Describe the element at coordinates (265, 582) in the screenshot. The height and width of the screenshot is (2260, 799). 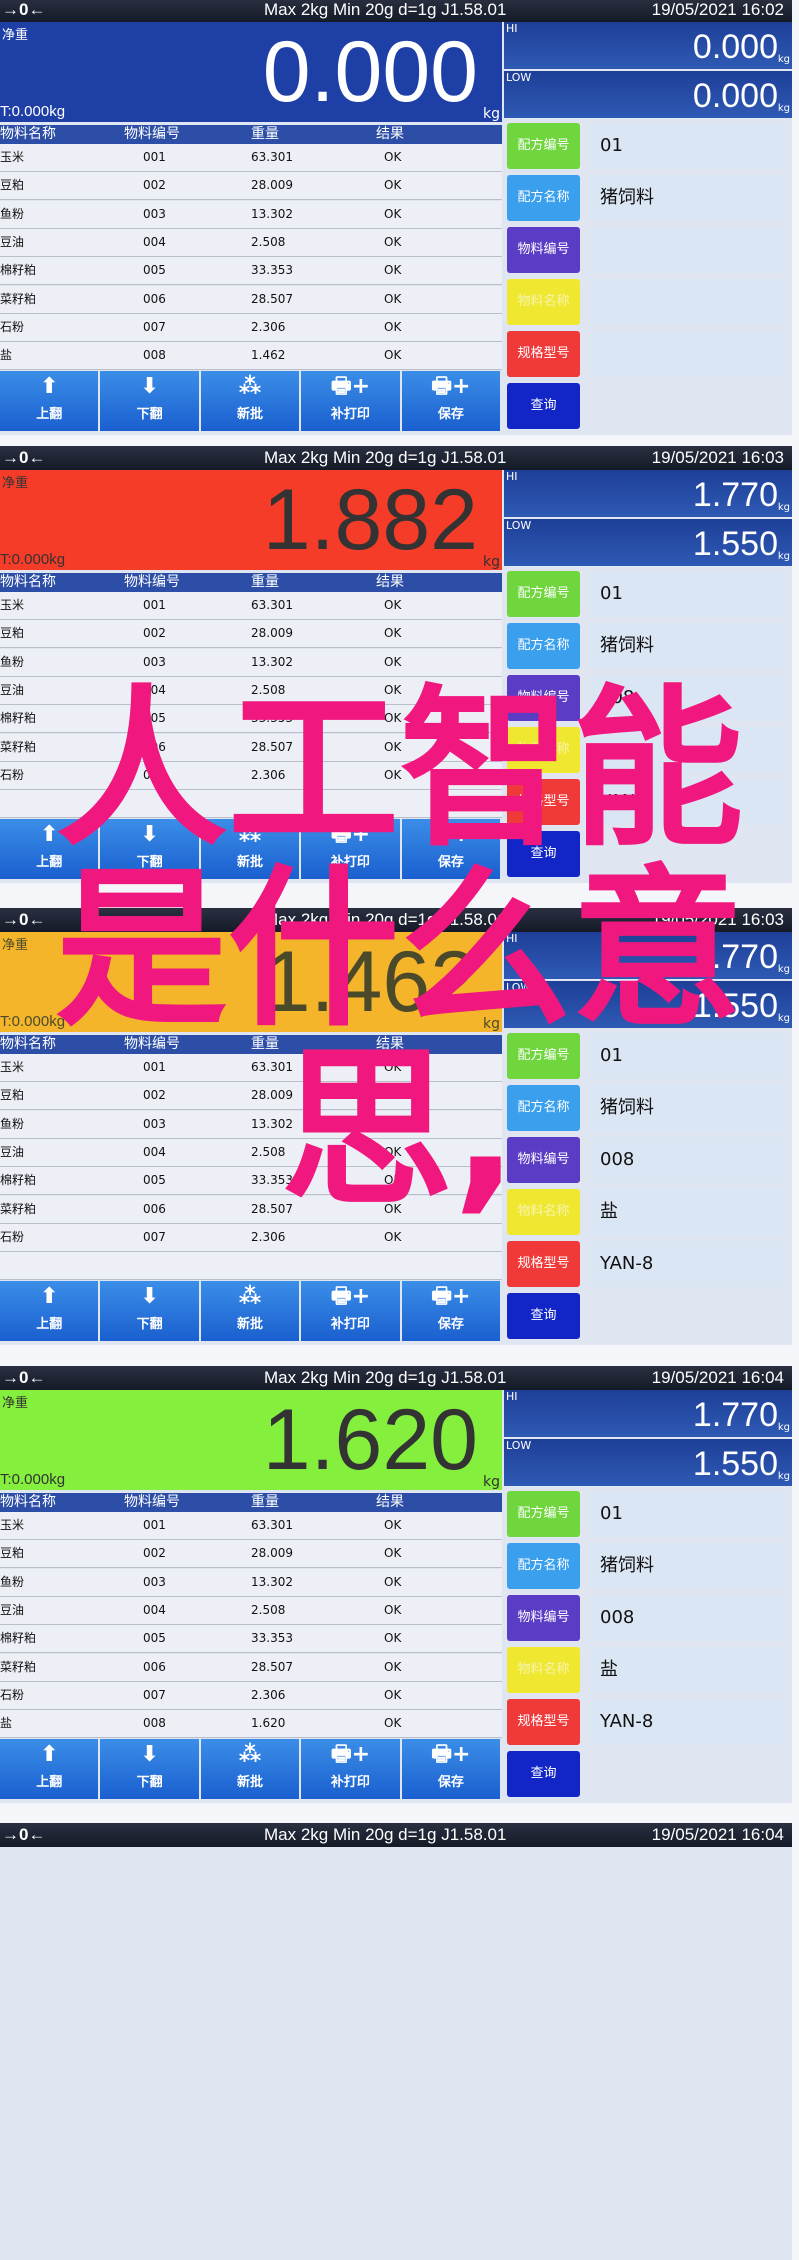
I see `column-header: 重量` at that location.